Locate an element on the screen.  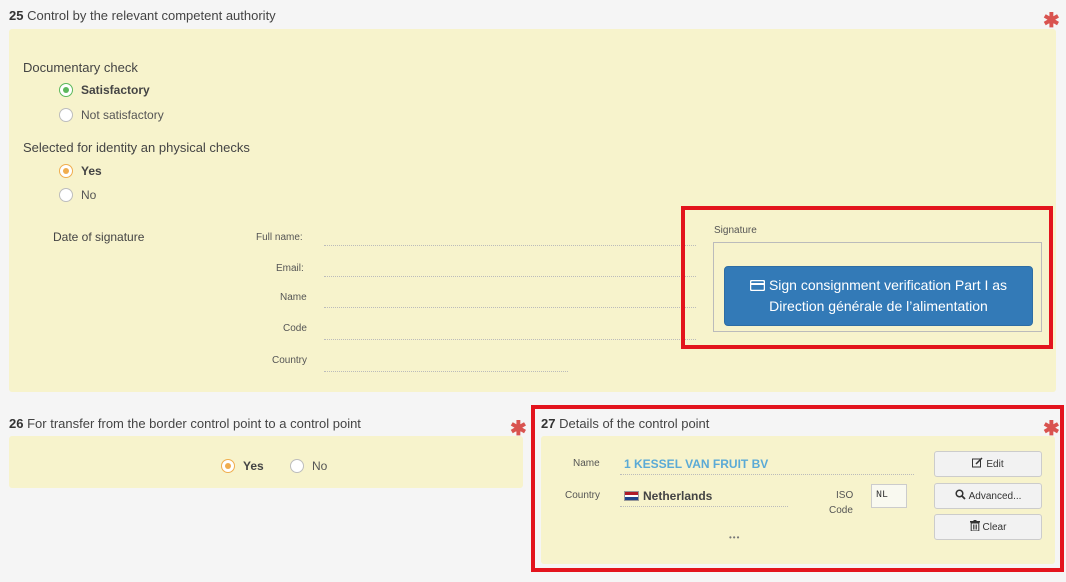
country-label: Country is located at coordinates (290, 360).